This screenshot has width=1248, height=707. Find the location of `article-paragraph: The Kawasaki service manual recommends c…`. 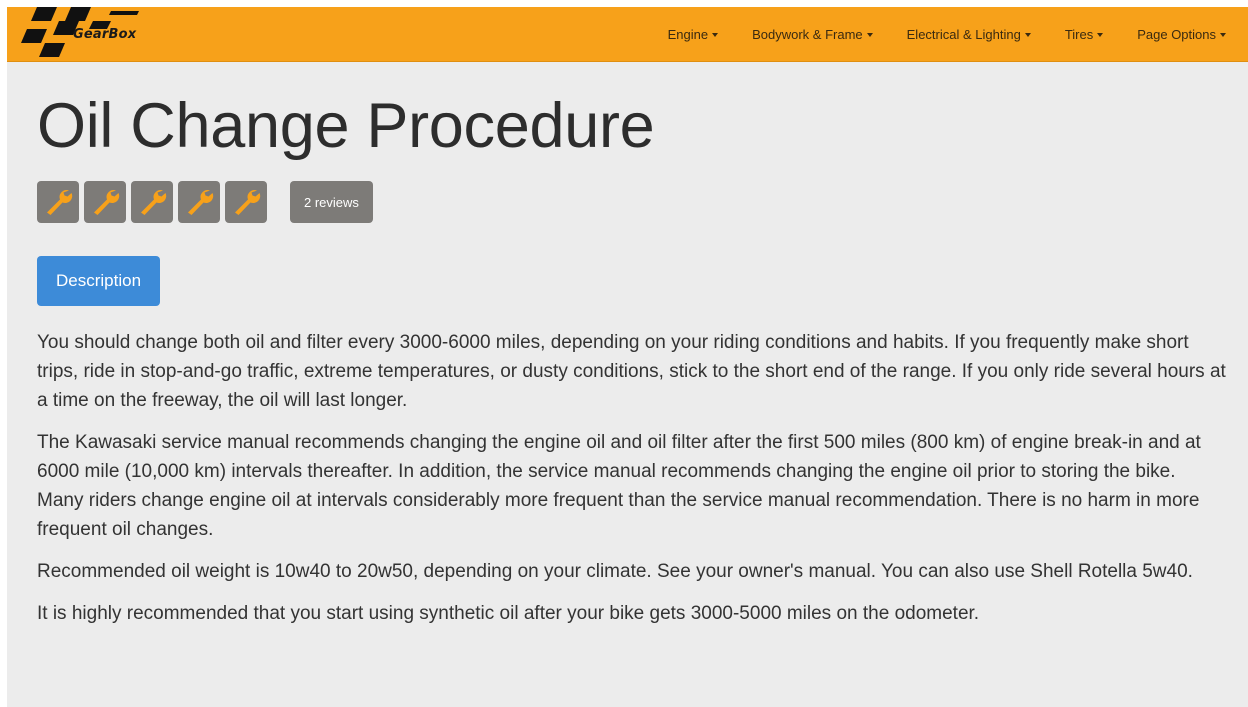

article-paragraph: The Kawasaki service manual recommends c… is located at coordinates (619, 486).